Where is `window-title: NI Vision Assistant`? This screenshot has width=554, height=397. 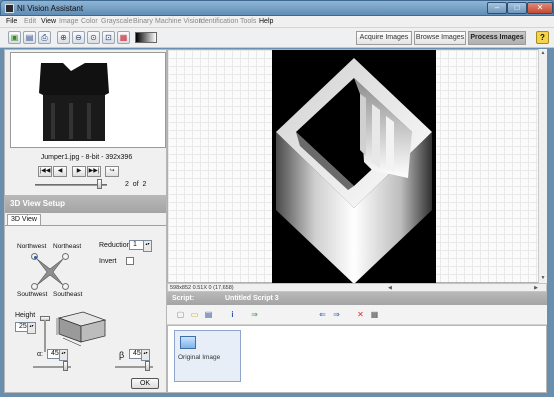 window-title: NI Vision Assistant is located at coordinates (50, 8).